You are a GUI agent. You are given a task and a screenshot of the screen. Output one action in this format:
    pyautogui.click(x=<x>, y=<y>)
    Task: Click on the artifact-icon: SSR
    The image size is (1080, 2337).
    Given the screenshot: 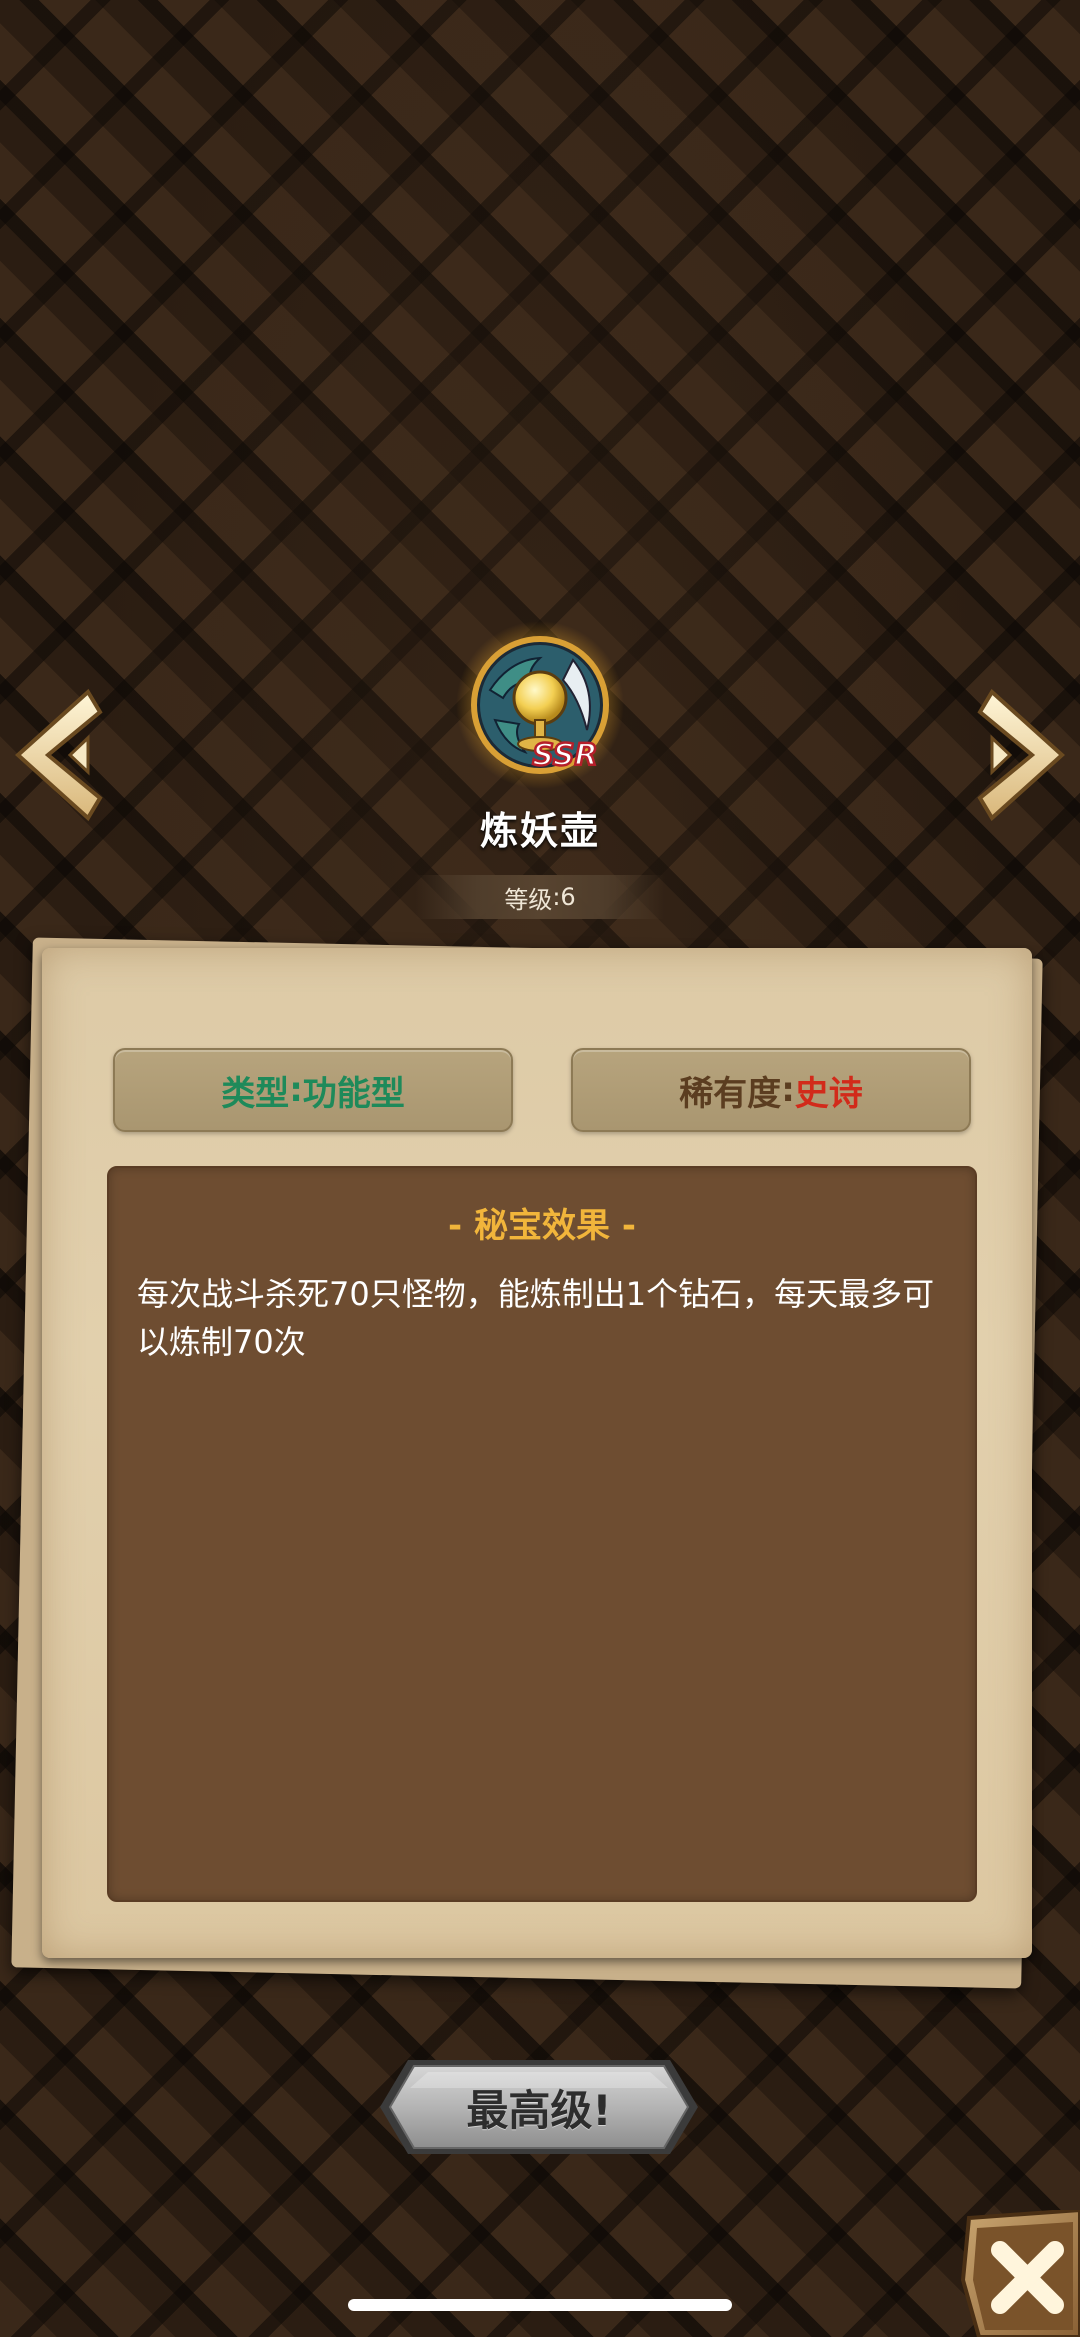 What is the action you would take?
    pyautogui.click(x=540, y=705)
    